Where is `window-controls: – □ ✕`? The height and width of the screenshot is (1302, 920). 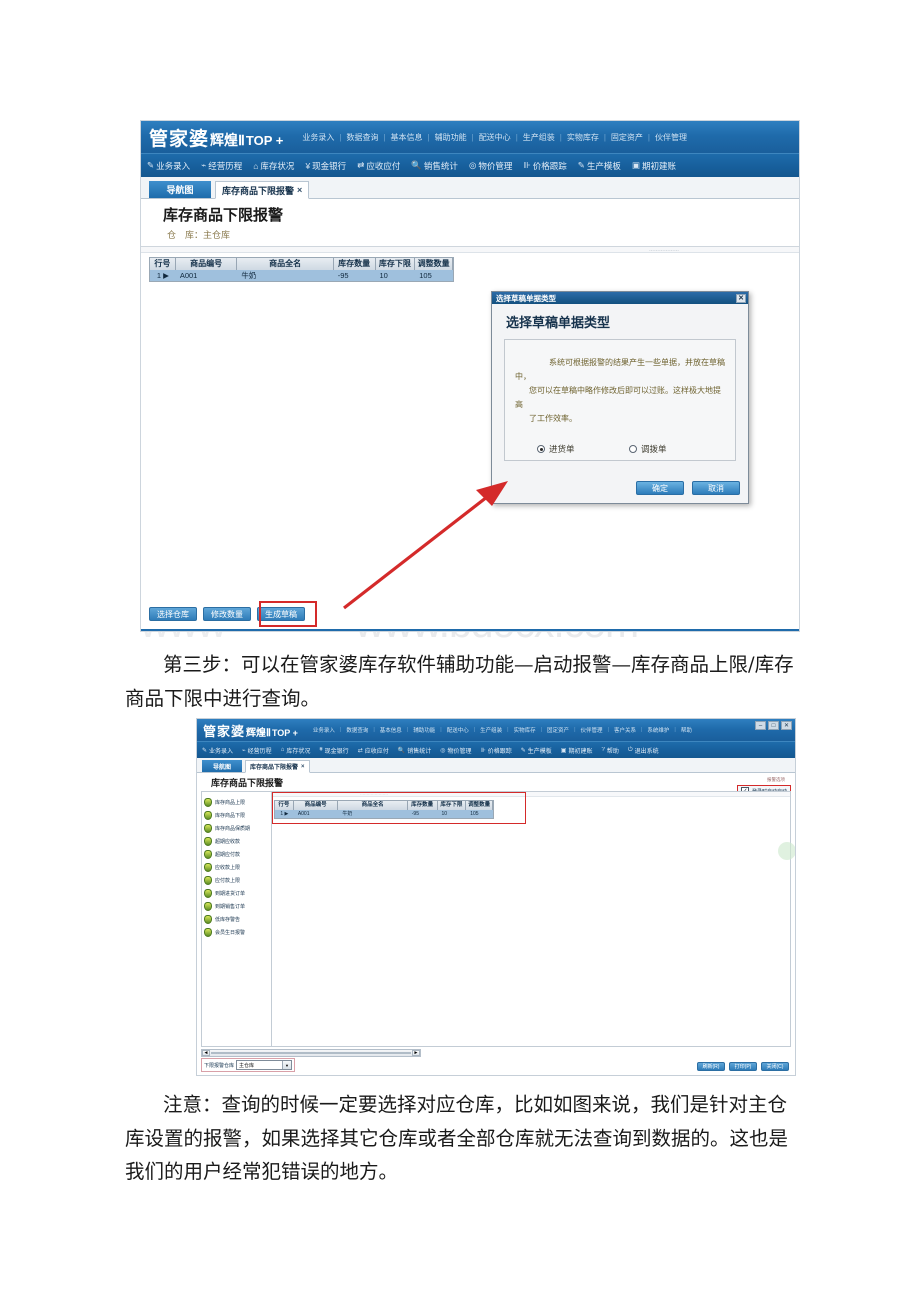 window-controls: – □ ✕ is located at coordinates (773, 725).